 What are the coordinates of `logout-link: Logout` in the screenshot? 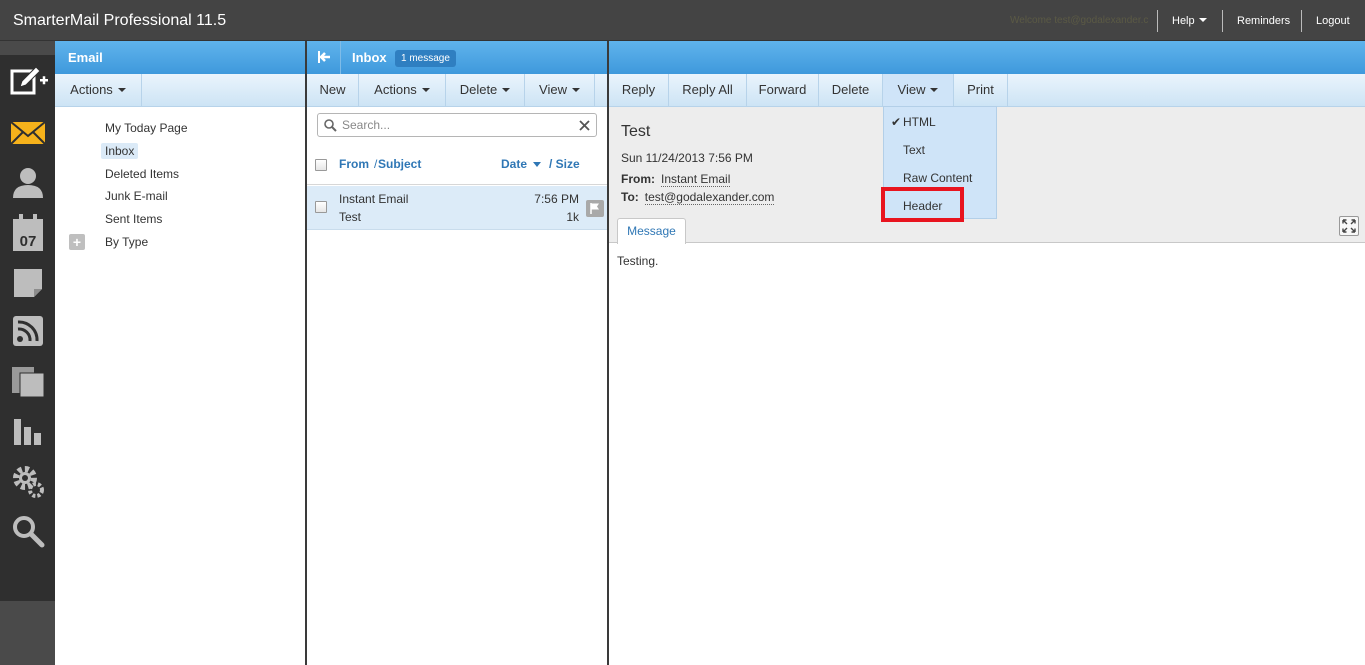 It's located at (1333, 21).